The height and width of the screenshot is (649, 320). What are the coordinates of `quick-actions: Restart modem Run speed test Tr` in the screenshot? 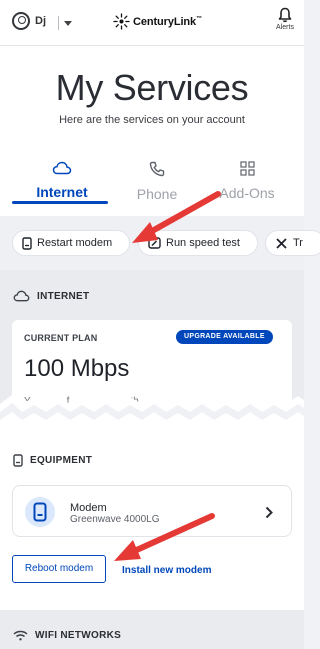 It's located at (160, 243).